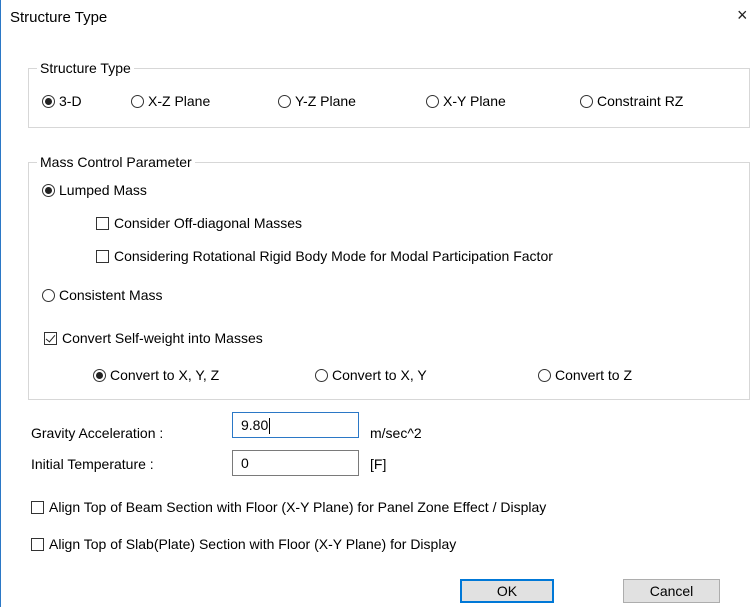 The image size is (756, 607). Describe the element at coordinates (507, 591) in the screenshot. I see `ok-button: OK` at that location.